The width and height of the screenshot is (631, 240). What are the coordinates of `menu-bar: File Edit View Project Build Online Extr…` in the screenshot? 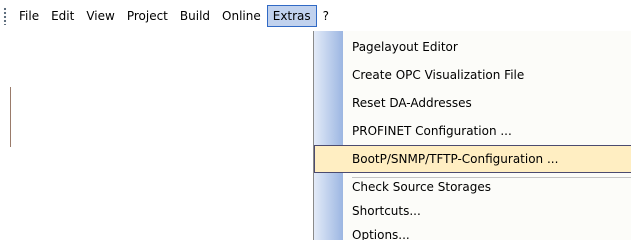 It's located at (315, 15).